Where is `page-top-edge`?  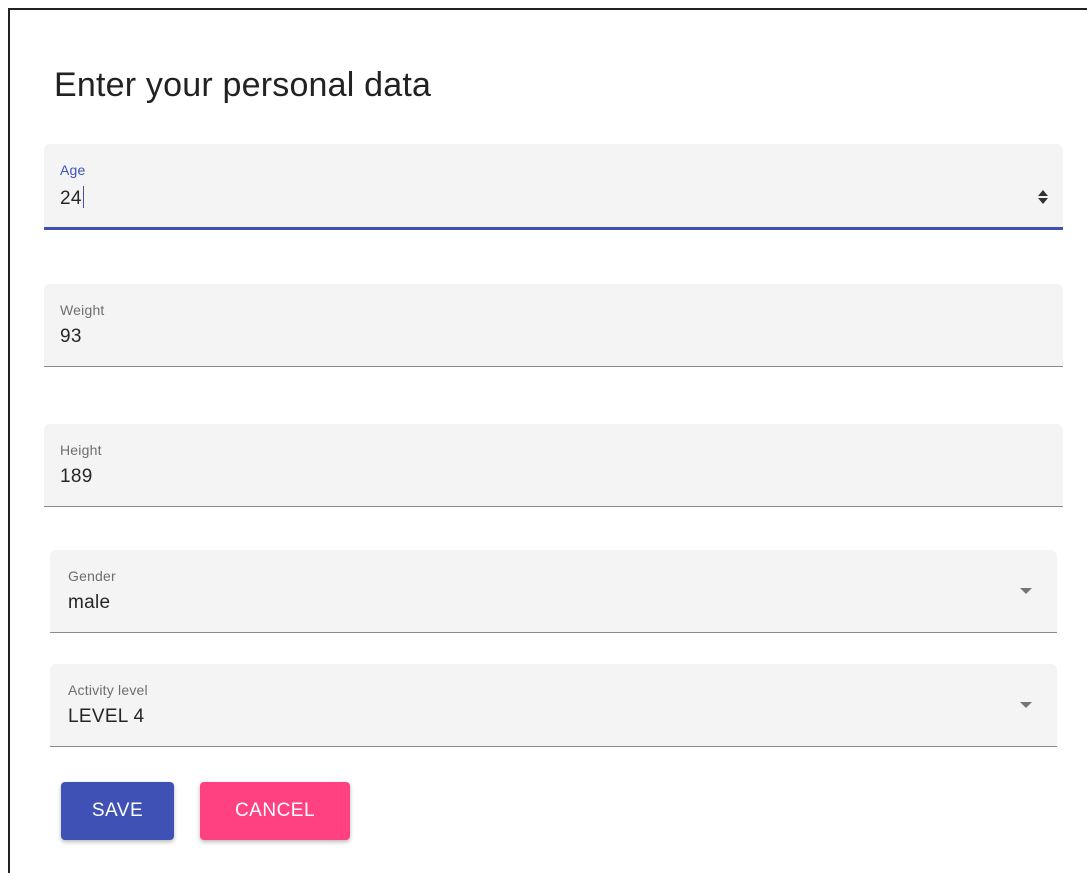
page-top-edge is located at coordinates (543, 4).